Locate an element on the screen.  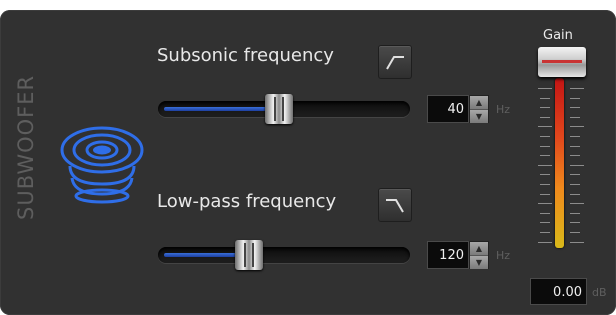
gain-fader-thumb is located at coordinates (562, 62).